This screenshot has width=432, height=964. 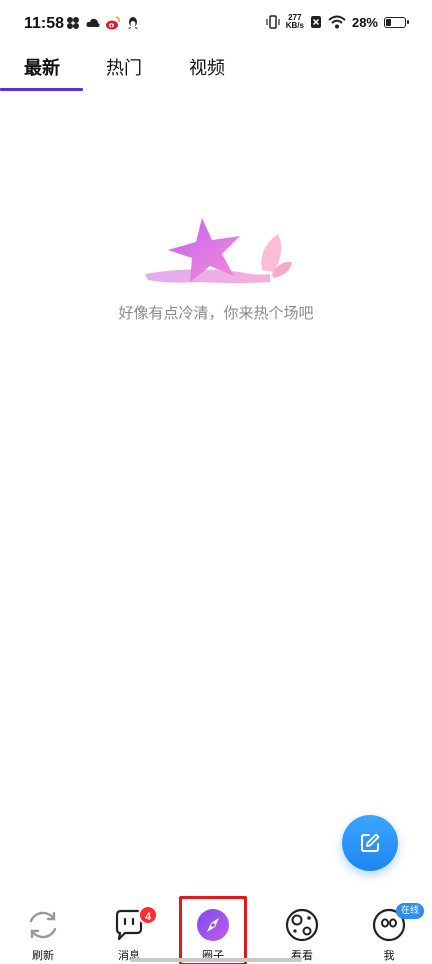 What do you see at coordinates (133, 23) in the screenshot?
I see `qq-penguin-icon` at bounding box center [133, 23].